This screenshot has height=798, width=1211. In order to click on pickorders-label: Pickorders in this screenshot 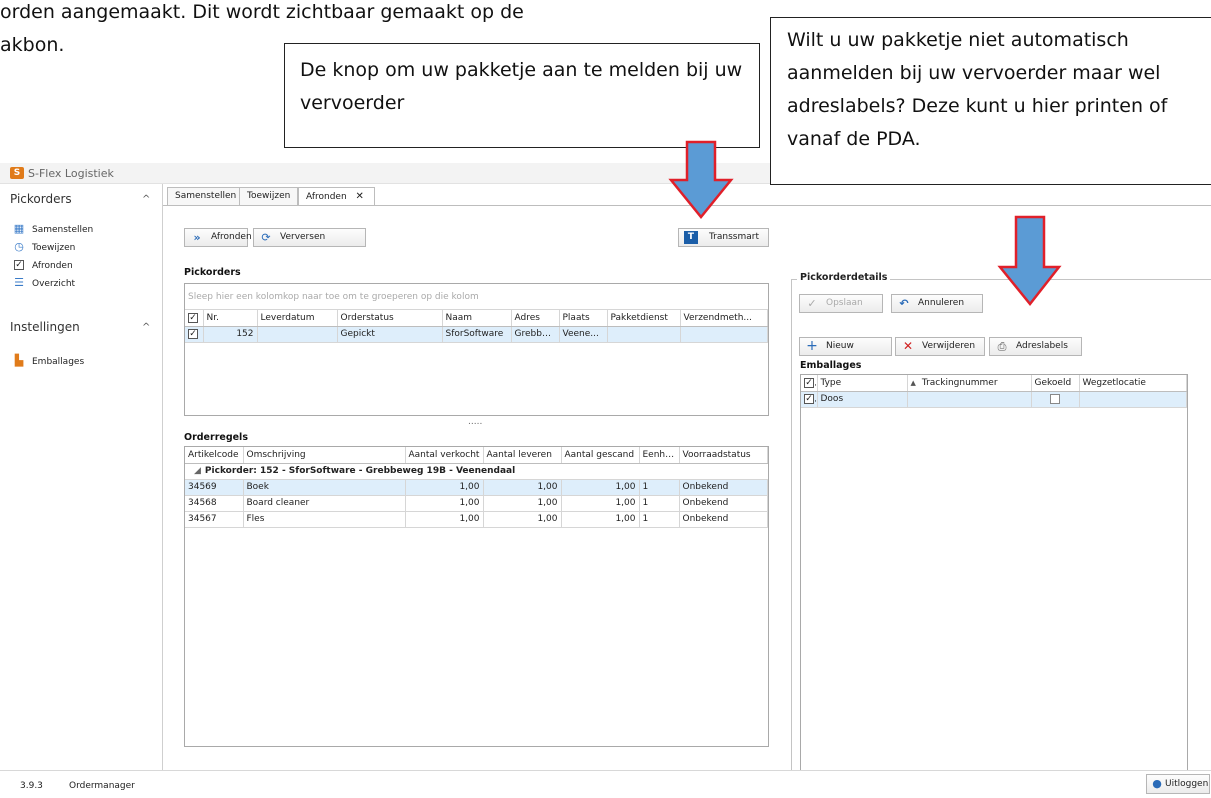, I will do `click(212, 272)`.